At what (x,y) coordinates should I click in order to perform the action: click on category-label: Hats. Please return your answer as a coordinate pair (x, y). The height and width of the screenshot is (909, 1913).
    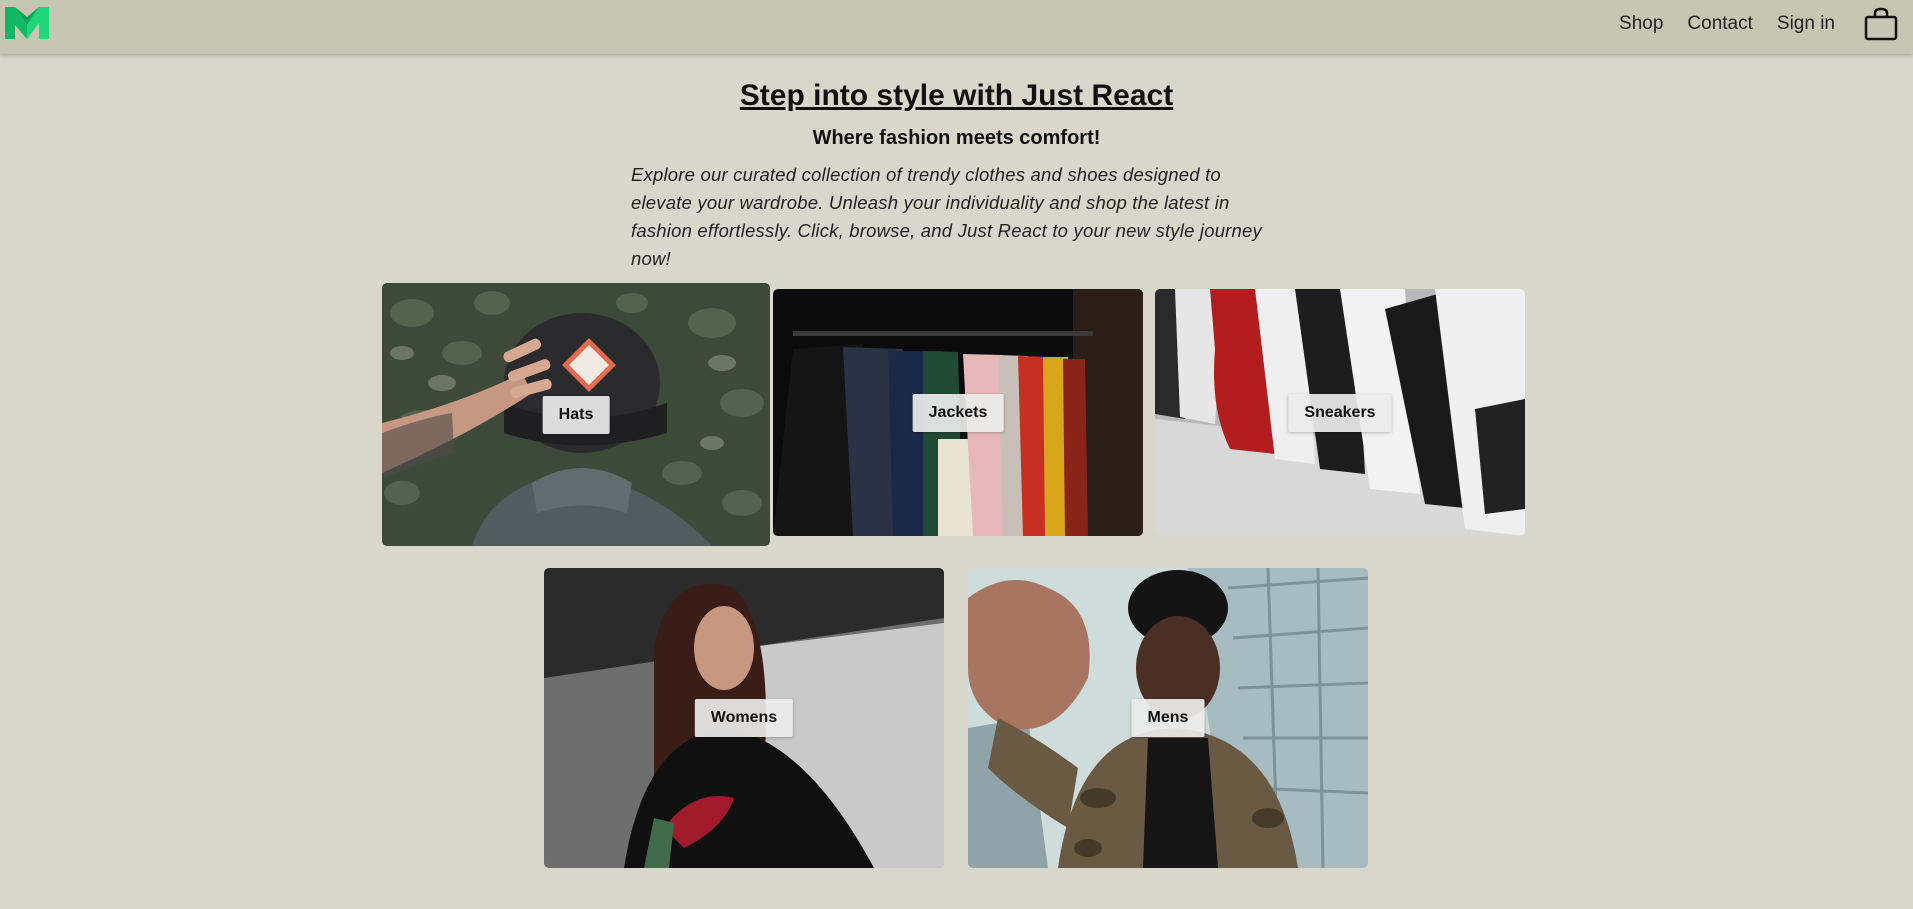
    Looking at the image, I should click on (576, 414).